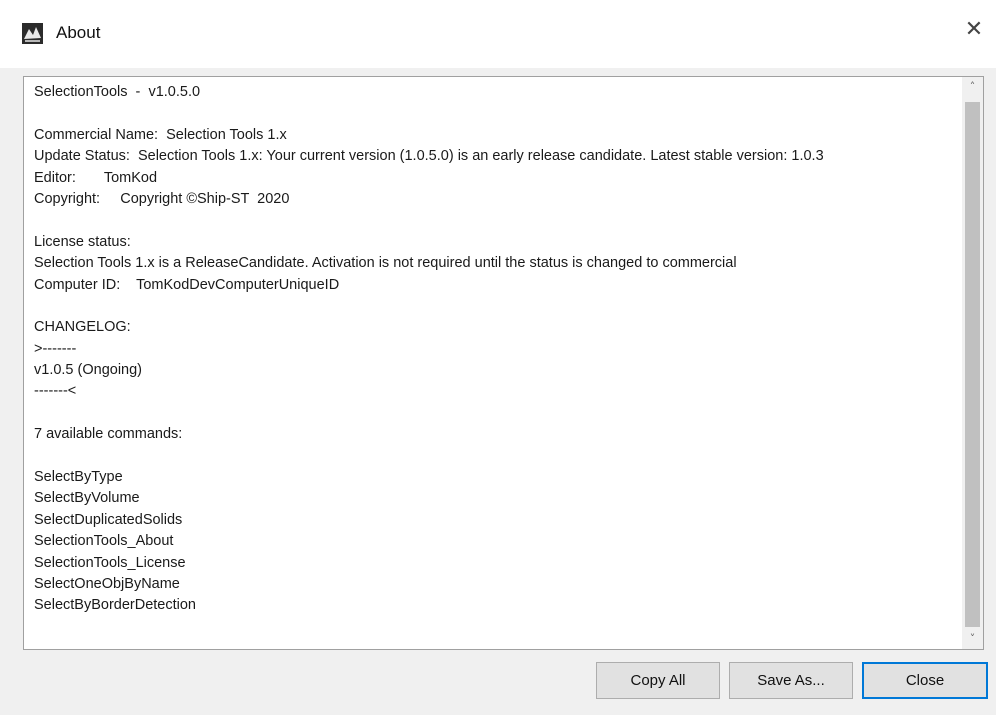  I want to click on scroll-up-arrow-icon: ˄, so click(972, 87).